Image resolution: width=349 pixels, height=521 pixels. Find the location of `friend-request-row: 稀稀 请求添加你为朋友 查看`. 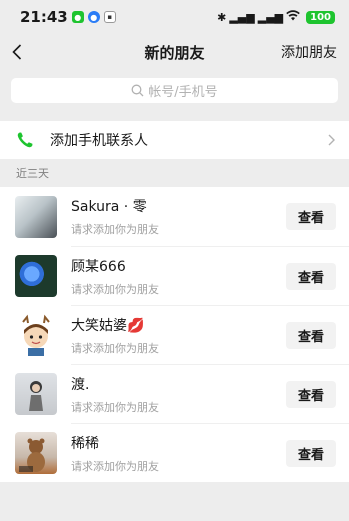

friend-request-row: 稀稀 请求添加你为朋友 查看 is located at coordinates (174, 452).